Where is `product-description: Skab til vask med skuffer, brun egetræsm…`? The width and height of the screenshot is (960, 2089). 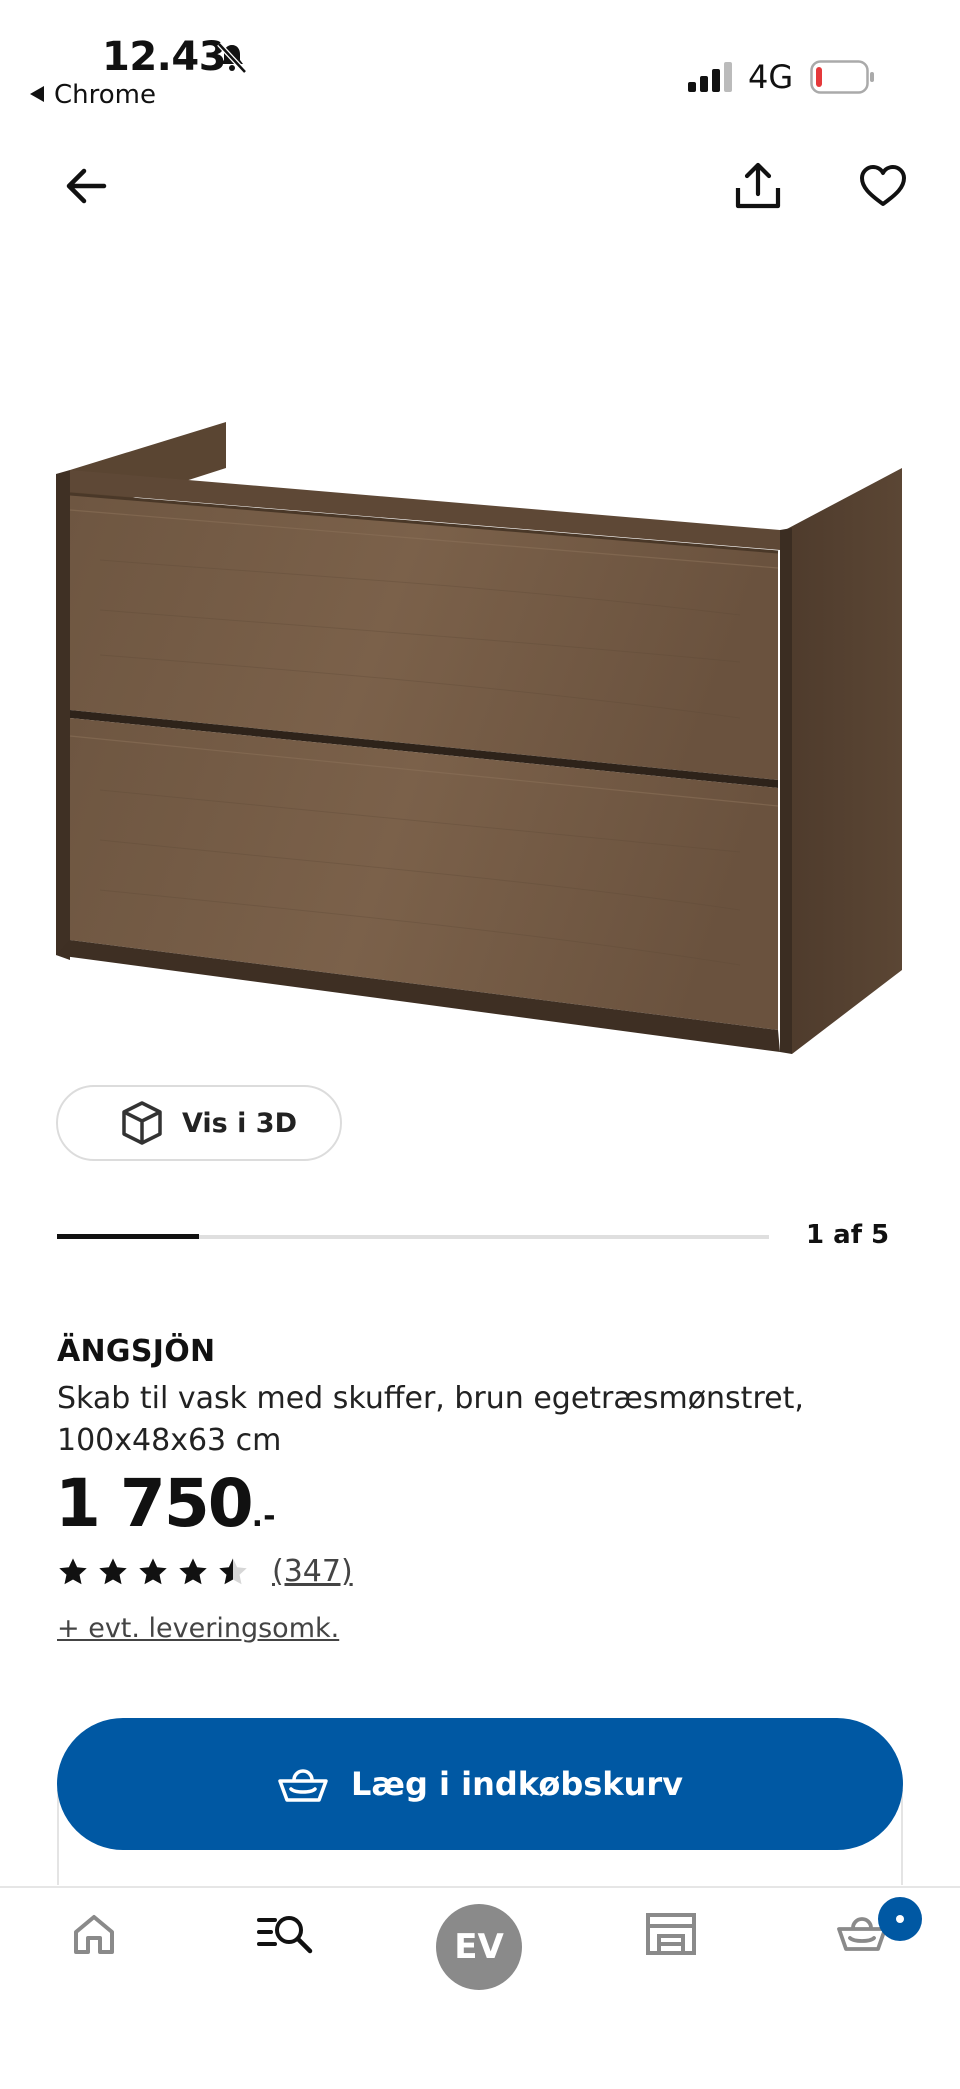 product-description: Skab til vask med skuffer, brun egetræsm… is located at coordinates (430, 1419).